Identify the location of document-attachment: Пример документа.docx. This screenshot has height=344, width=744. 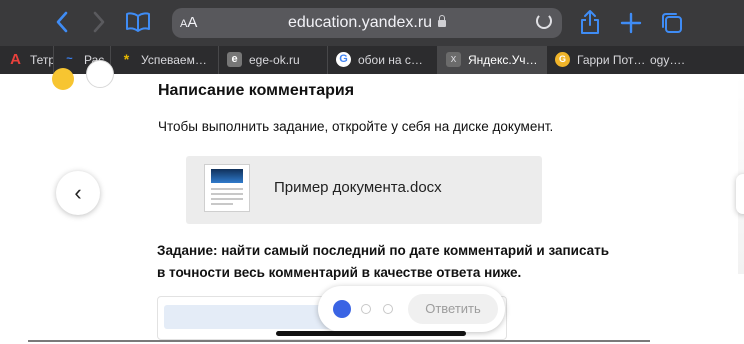
(364, 190).